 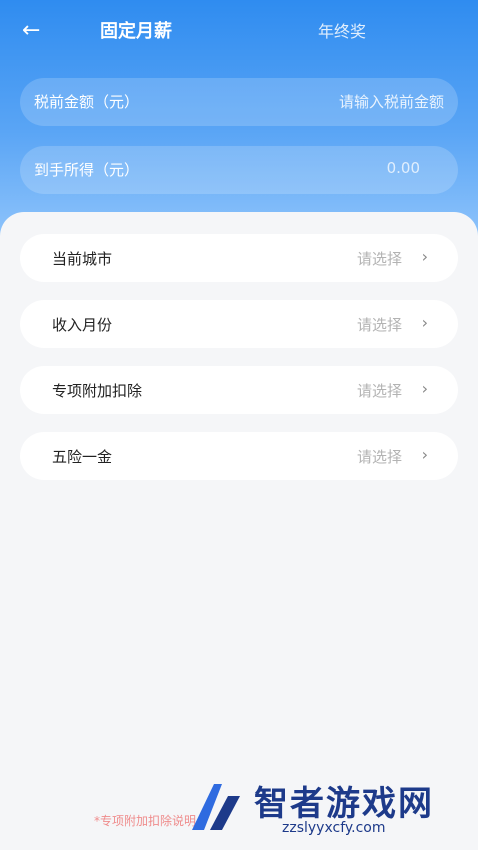 What do you see at coordinates (239, 32) in the screenshot?
I see `top-nav: ← 固定月薪 年终奖` at bounding box center [239, 32].